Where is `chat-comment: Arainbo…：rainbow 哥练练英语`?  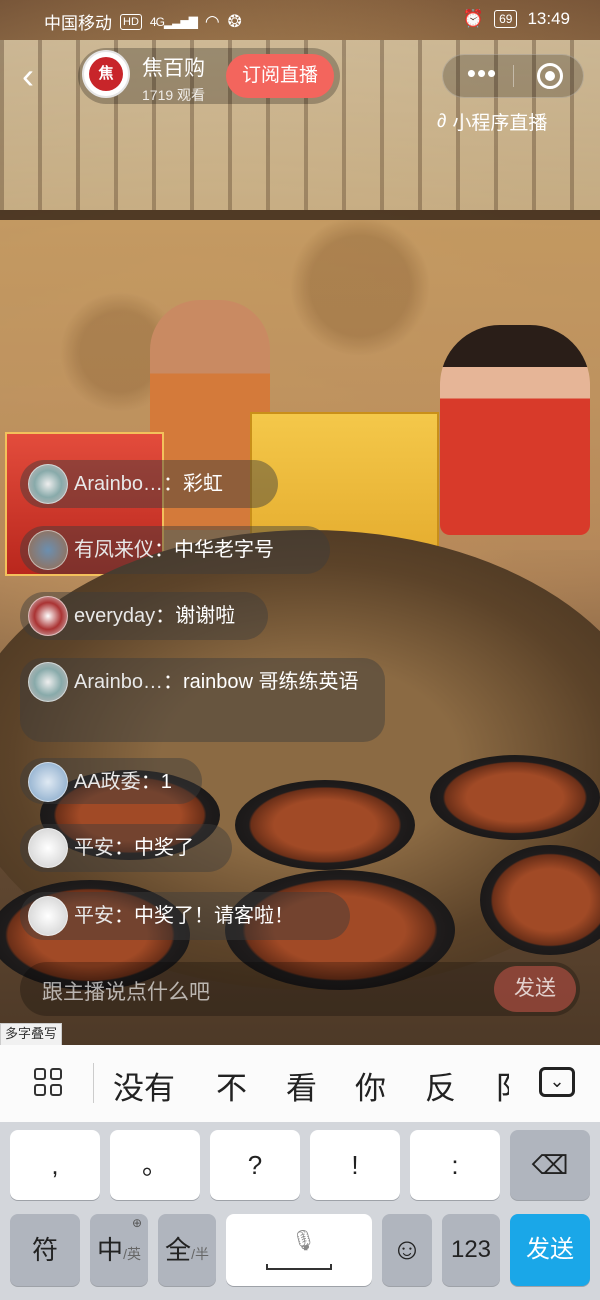
chat-comment: Arainbo…：rainbow 哥练练英语 is located at coordinates (202, 700).